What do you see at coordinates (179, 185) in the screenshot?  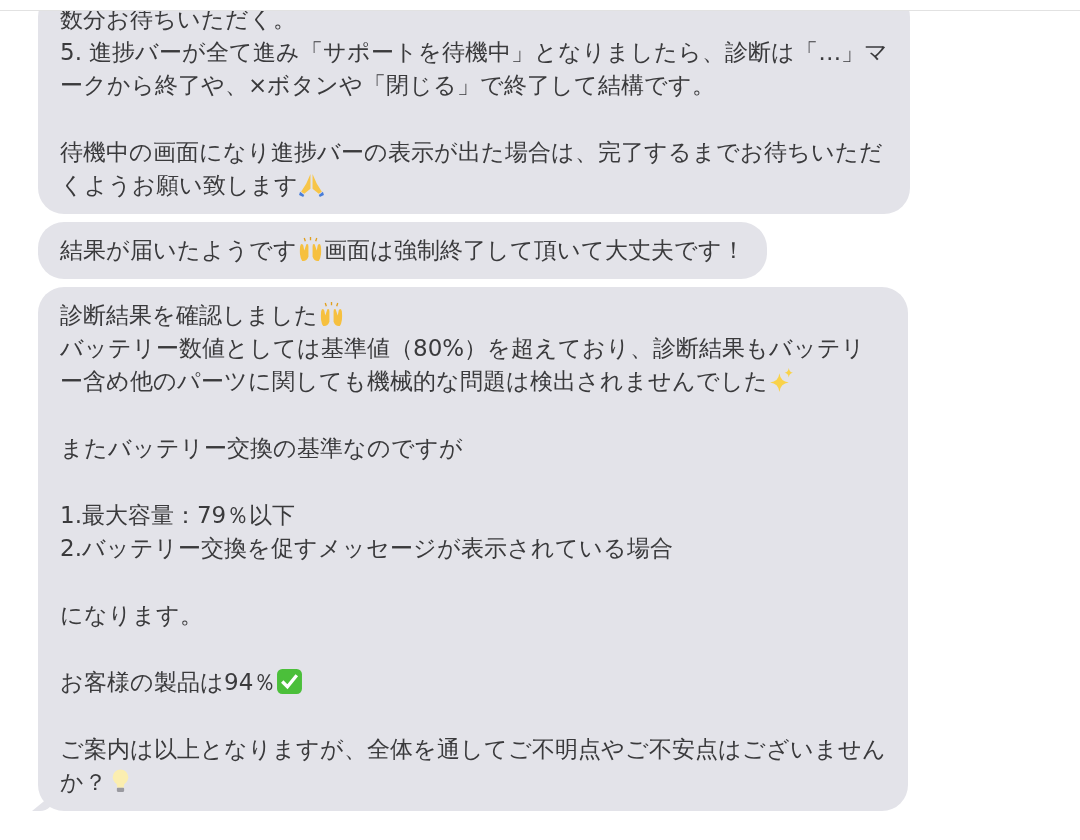 I see `message-text: くようお願い致します` at bounding box center [179, 185].